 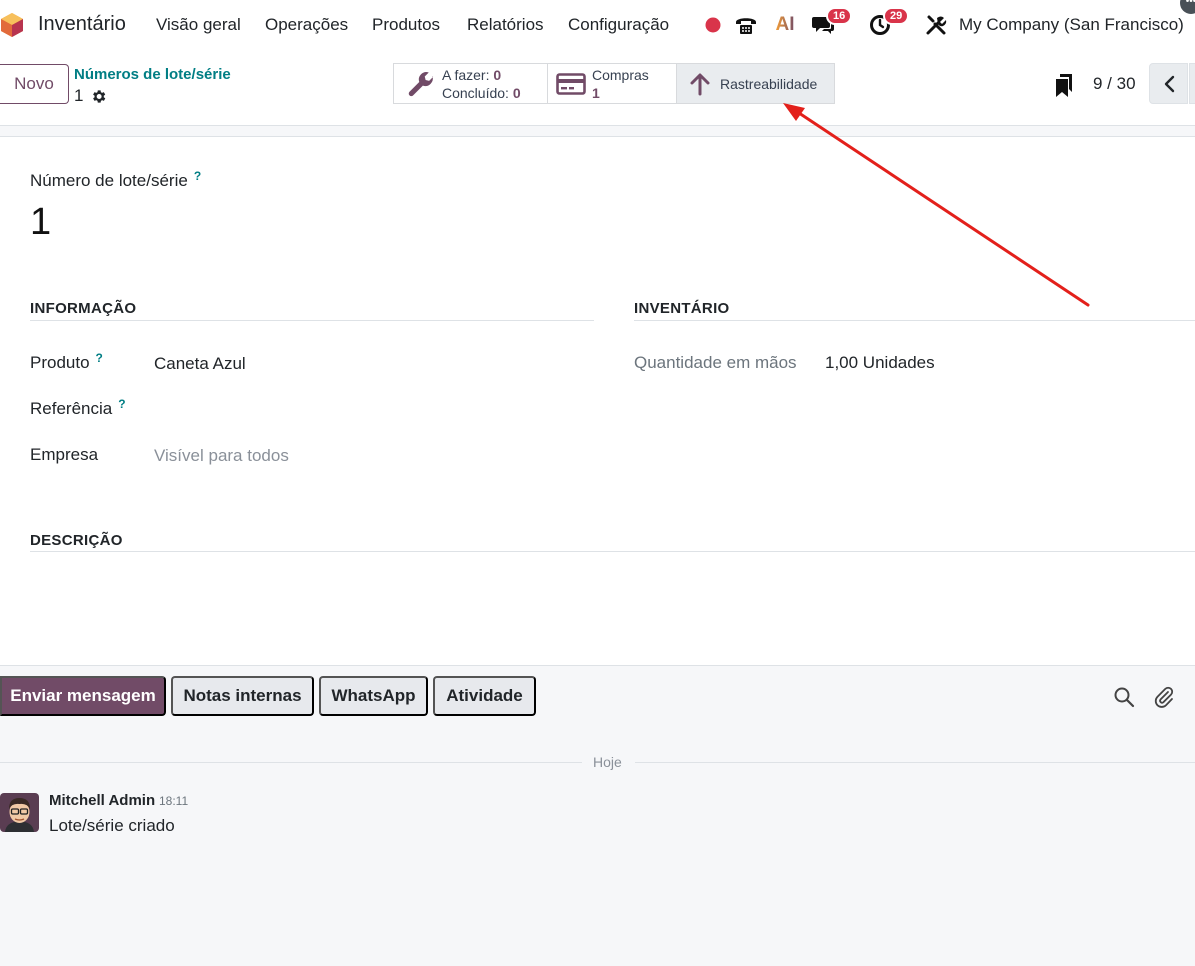 I want to click on section-description-title: DESCRIÇÃO, so click(x=76, y=540).